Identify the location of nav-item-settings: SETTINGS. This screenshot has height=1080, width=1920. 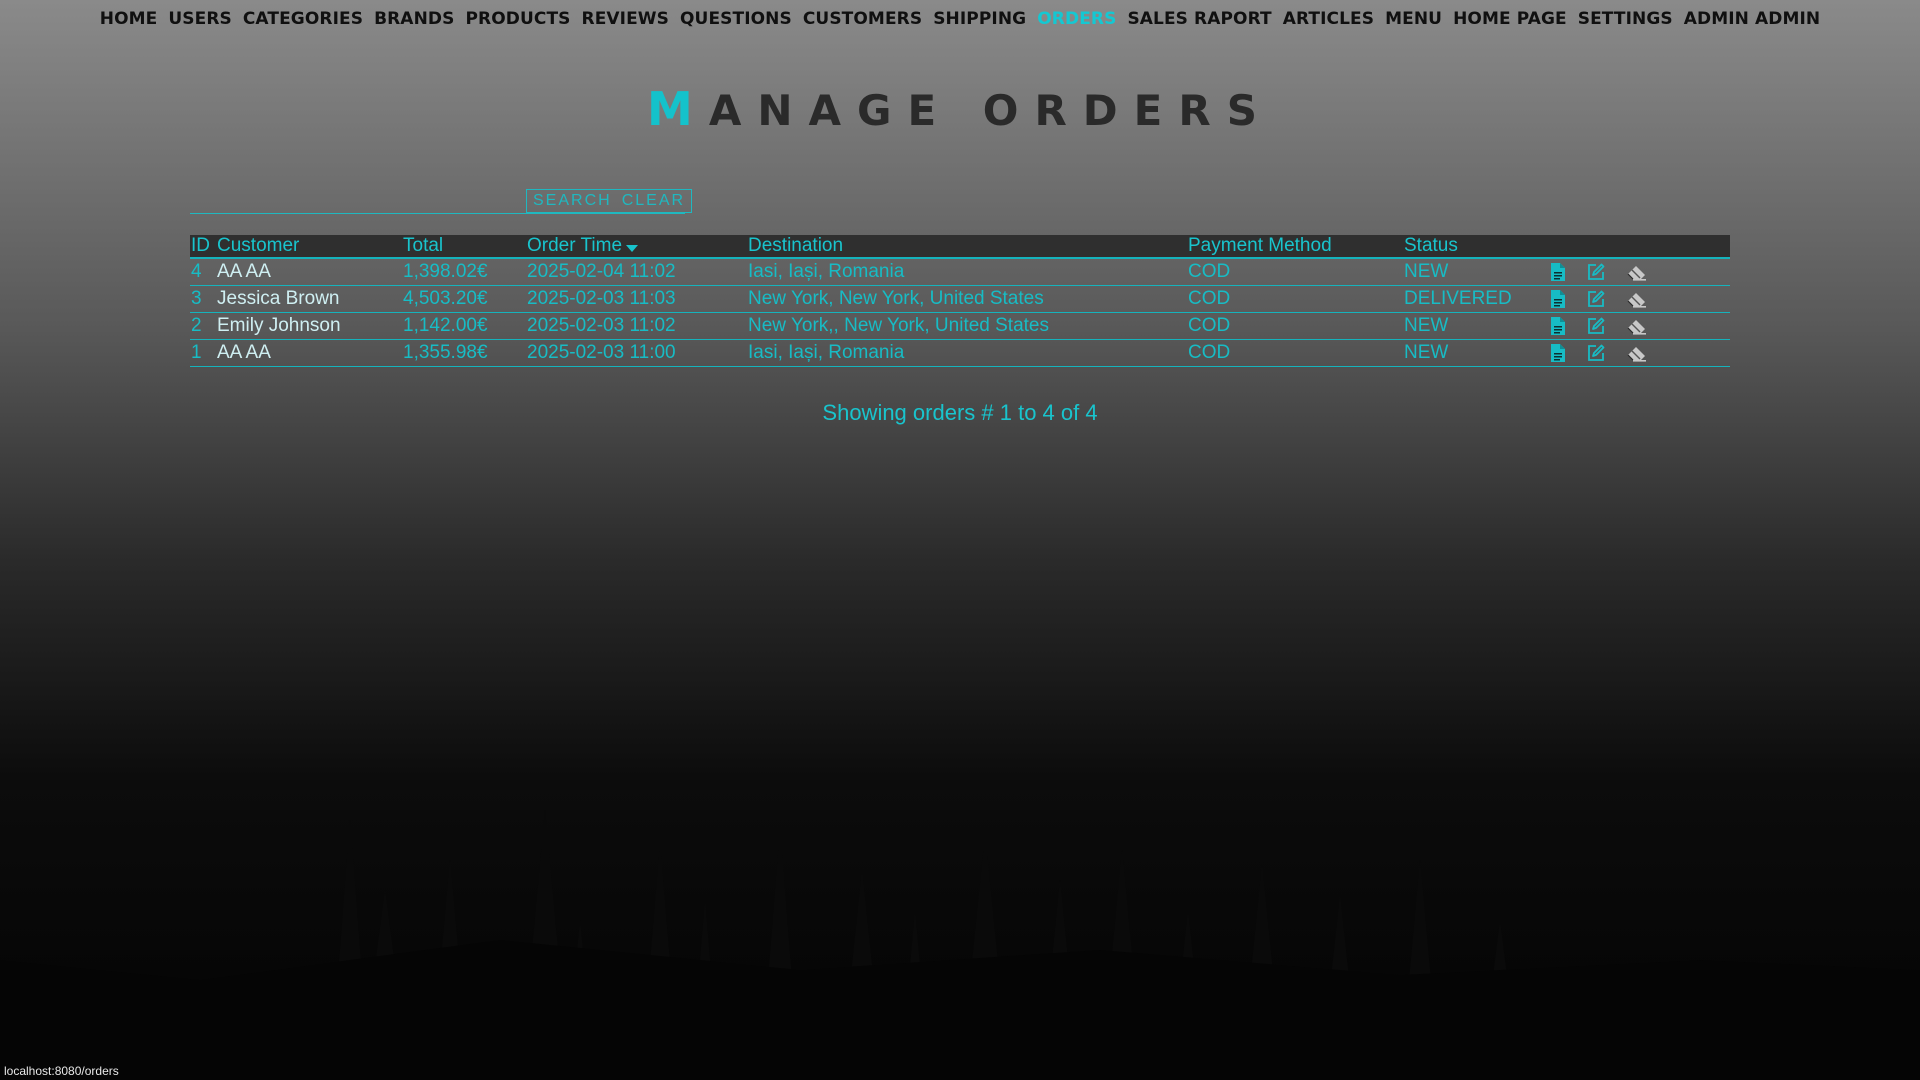
(1625, 19).